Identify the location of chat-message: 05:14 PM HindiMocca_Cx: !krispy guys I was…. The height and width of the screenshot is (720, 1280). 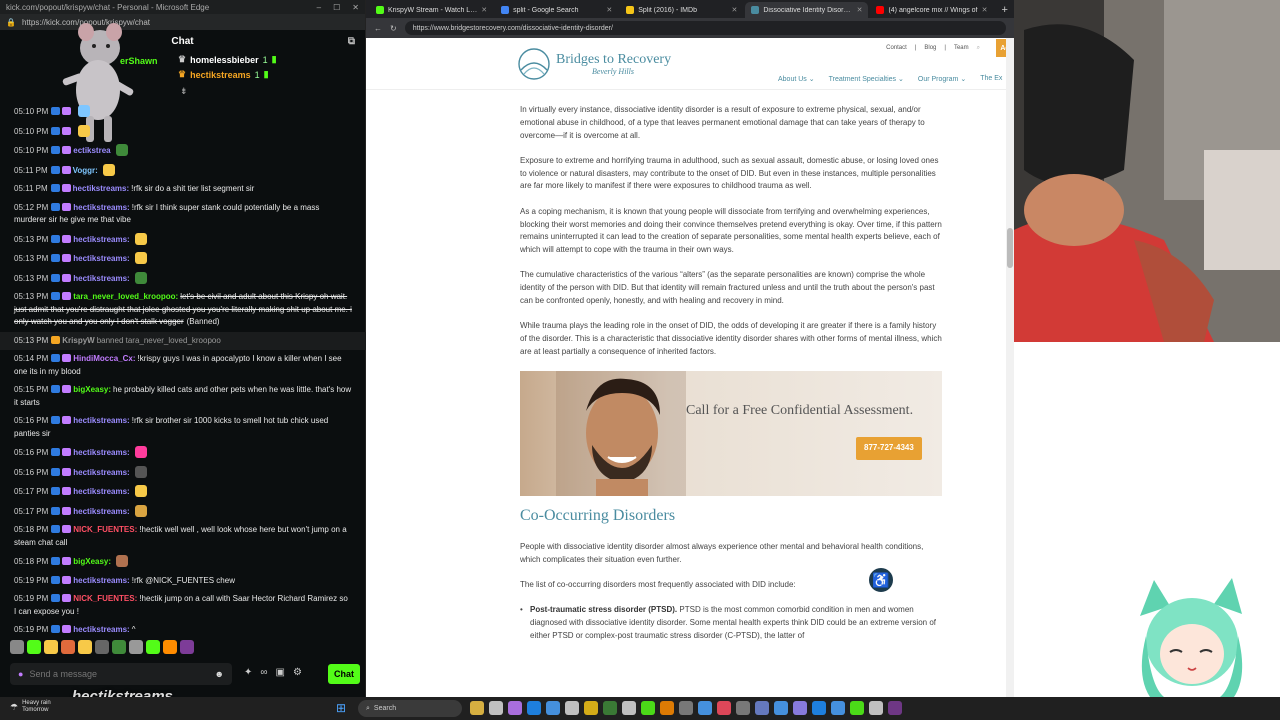
(183, 365).